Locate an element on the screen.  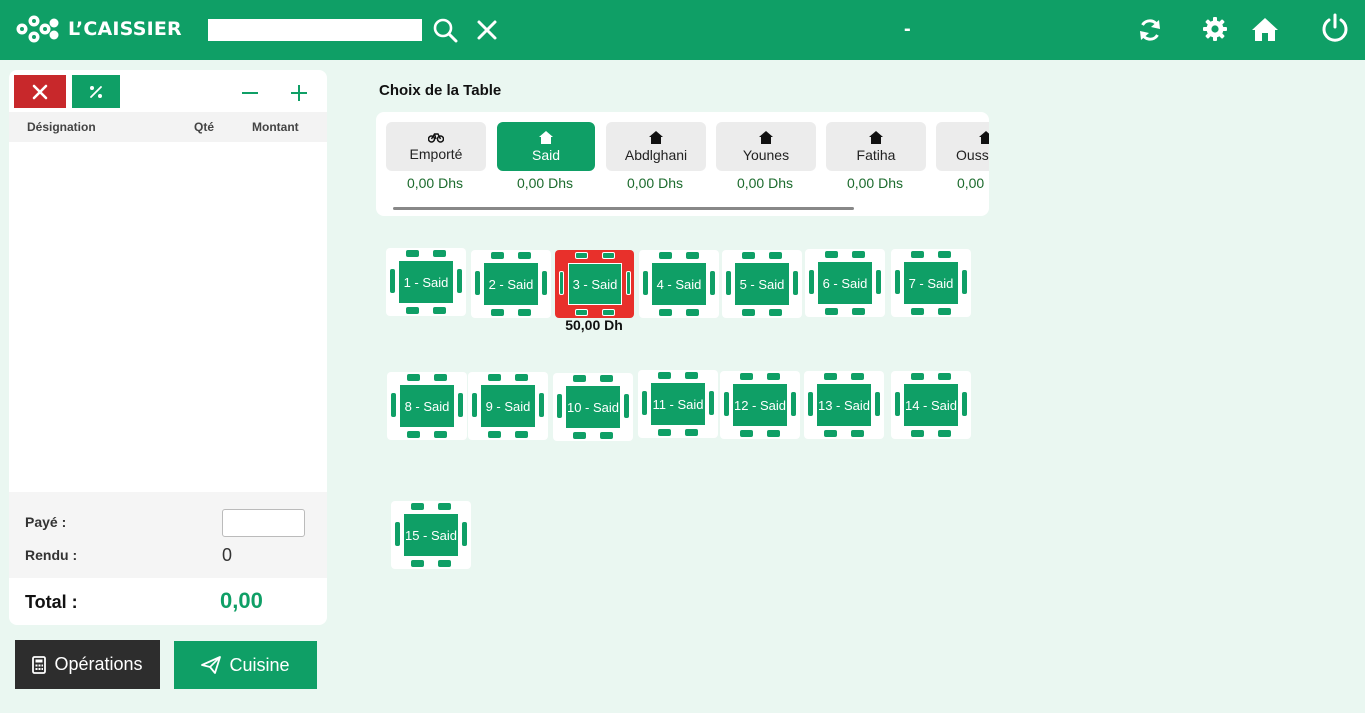
kitchen-button: Cuisine is located at coordinates (245, 665).